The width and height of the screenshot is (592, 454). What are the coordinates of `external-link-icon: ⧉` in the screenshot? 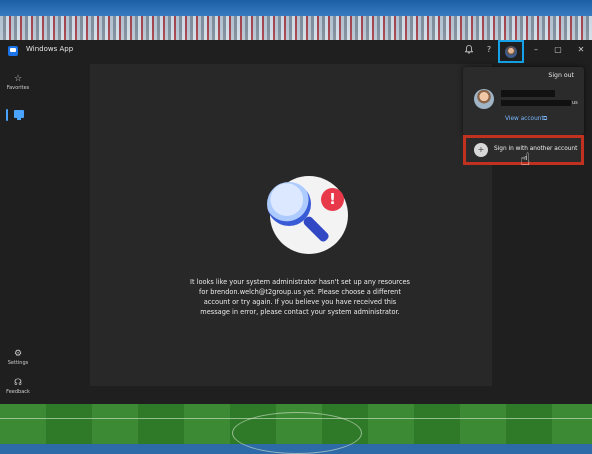 It's located at (545, 118).